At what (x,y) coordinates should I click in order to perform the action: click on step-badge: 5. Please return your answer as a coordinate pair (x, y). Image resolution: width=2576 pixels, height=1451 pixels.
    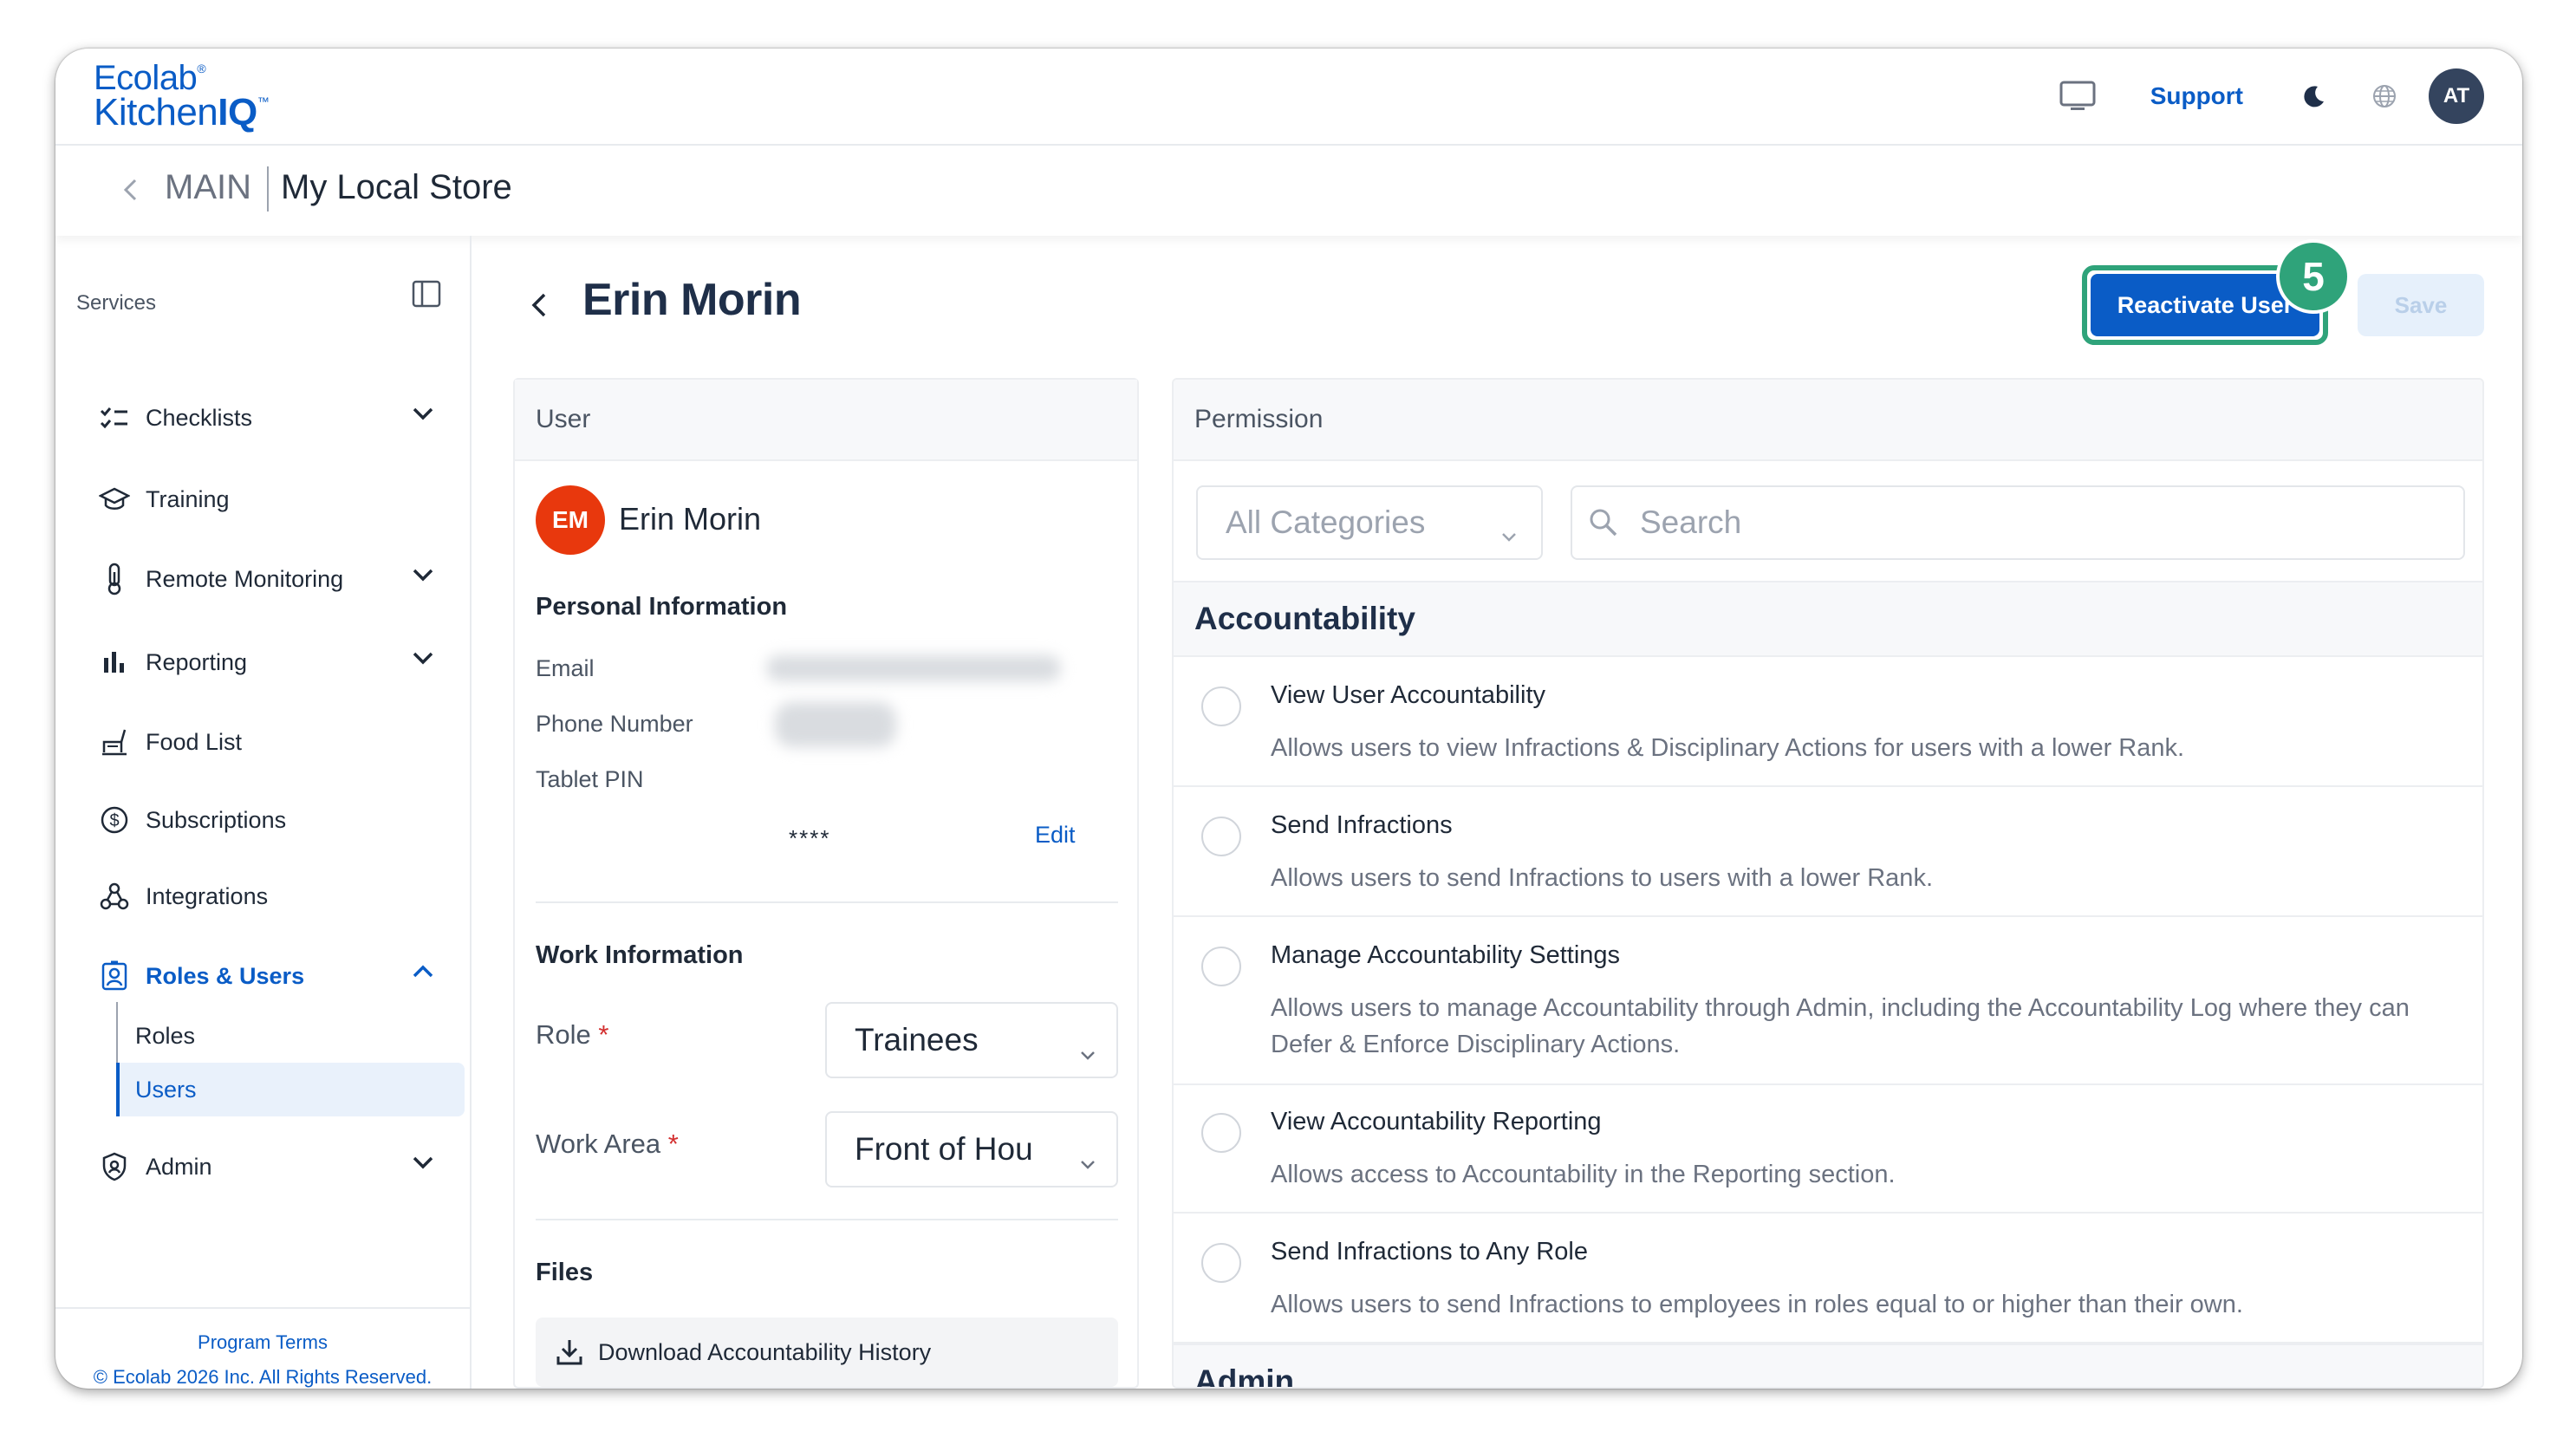
    Looking at the image, I should click on (2313, 276).